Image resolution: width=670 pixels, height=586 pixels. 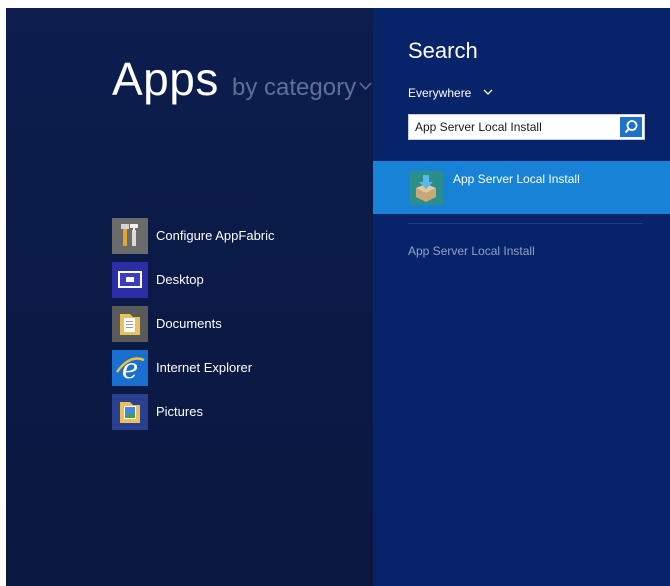 I want to click on app-item-desktop: Desktop, so click(x=237, y=280).